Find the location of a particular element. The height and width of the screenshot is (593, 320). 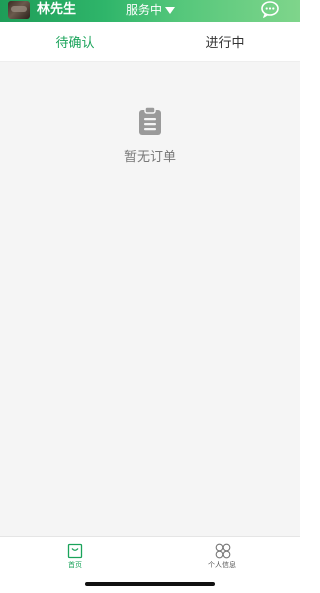

top-header: 林先生 服务中 is located at coordinates (150, 11).